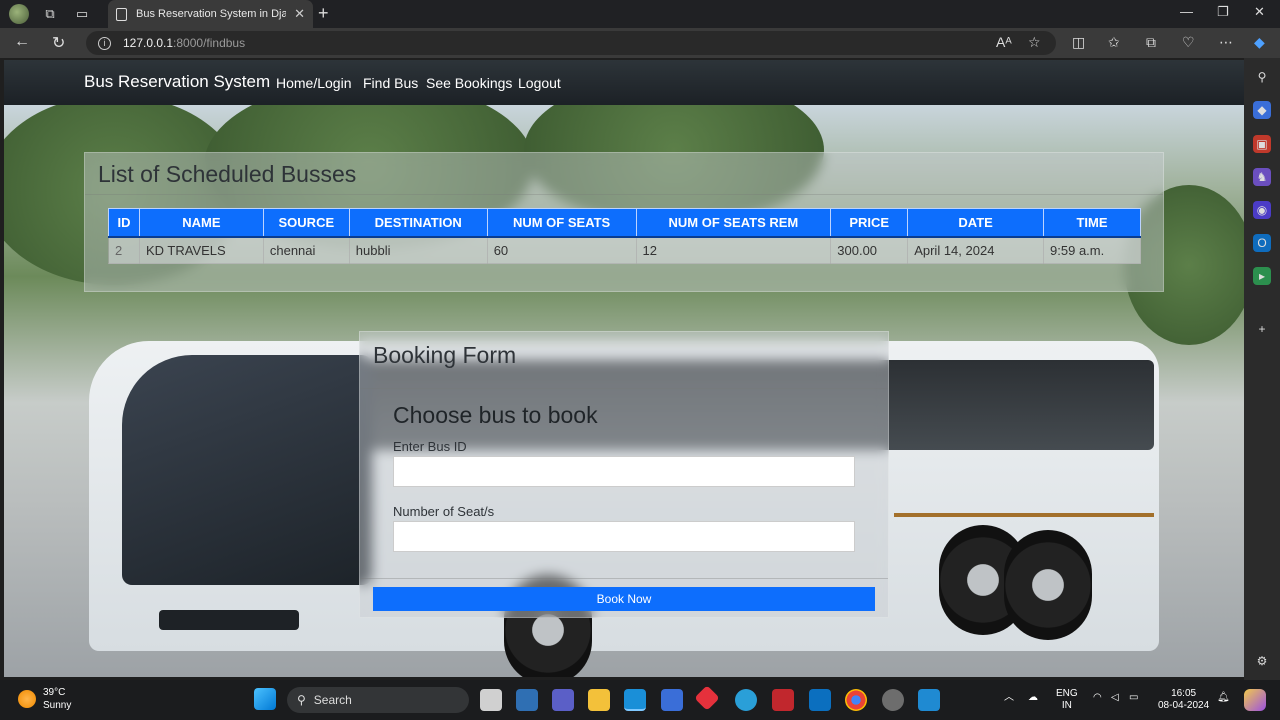 Image resolution: width=1280 pixels, height=720 pixels. Describe the element at coordinates (733, 250) in the screenshot. I see `cell-seats-rem: 12` at that location.